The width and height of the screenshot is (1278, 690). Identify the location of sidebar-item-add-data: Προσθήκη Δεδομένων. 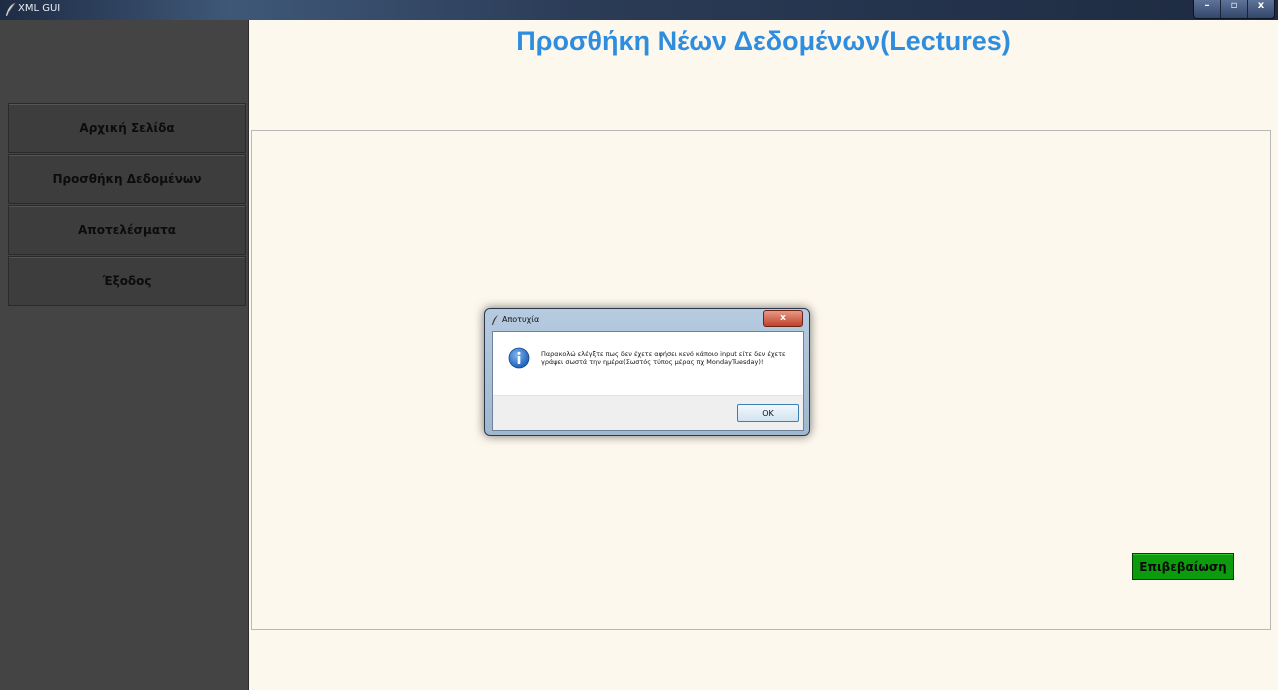
(127, 179).